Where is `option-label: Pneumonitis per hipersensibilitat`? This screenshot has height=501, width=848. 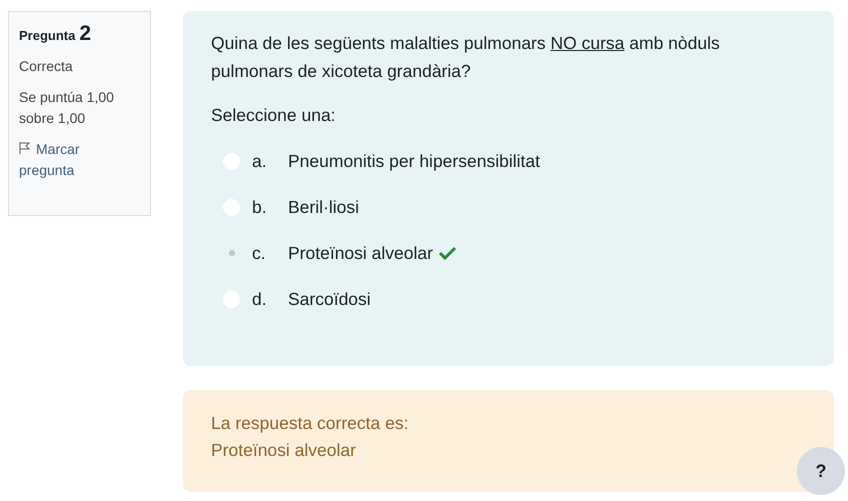 option-label: Pneumonitis per hipersensibilitat is located at coordinates (414, 161).